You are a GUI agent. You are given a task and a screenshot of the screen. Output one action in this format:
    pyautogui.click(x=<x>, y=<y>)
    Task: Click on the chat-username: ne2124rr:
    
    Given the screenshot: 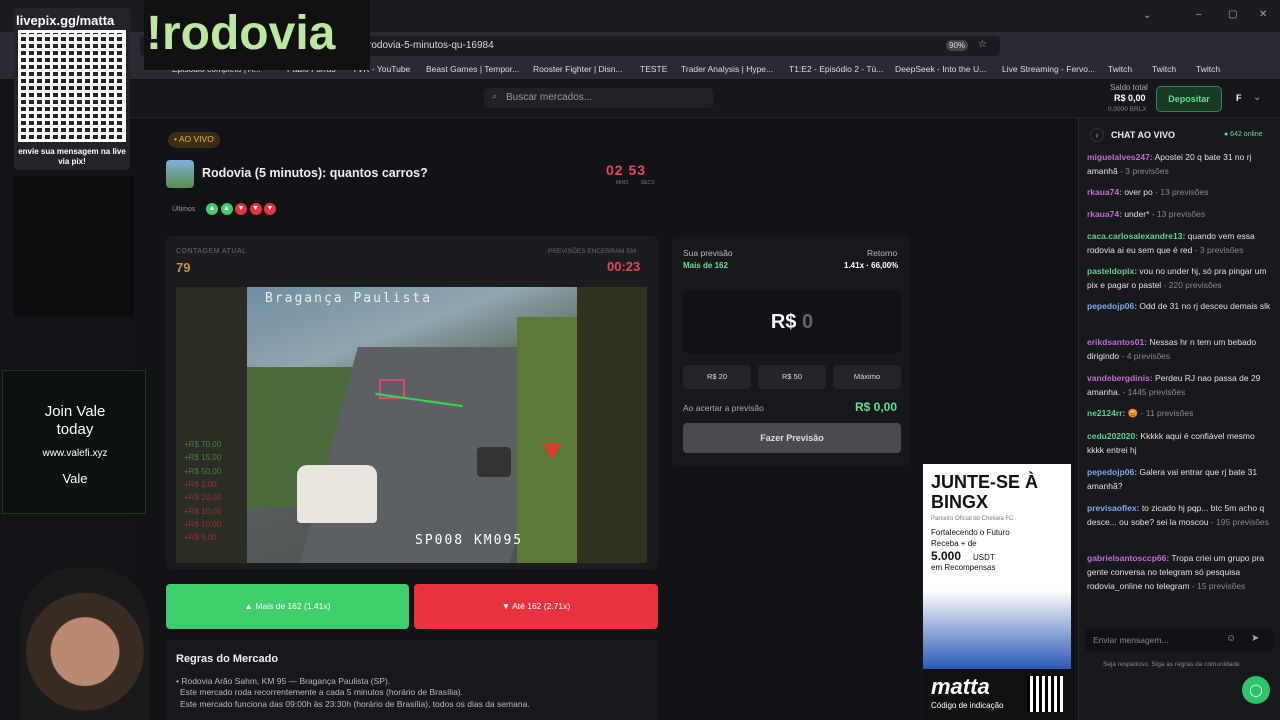 What is the action you would take?
    pyautogui.click(x=1106, y=413)
    